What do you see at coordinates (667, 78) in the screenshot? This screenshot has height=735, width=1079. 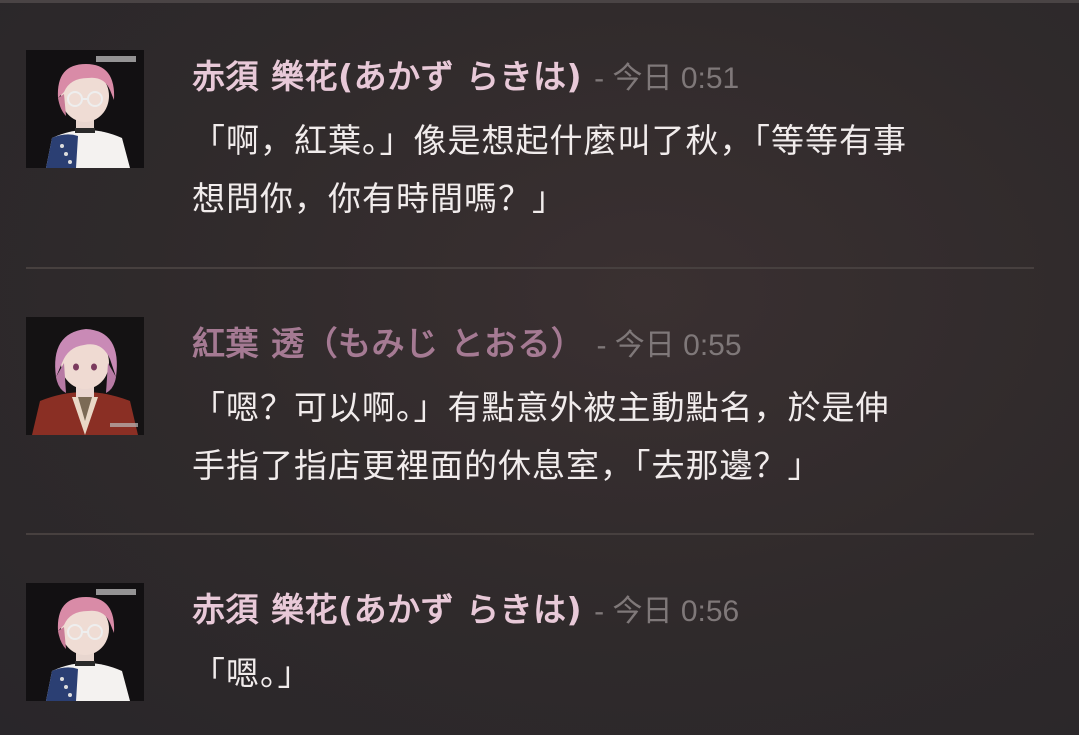 I see `timestamp: - 今日 0:51` at bounding box center [667, 78].